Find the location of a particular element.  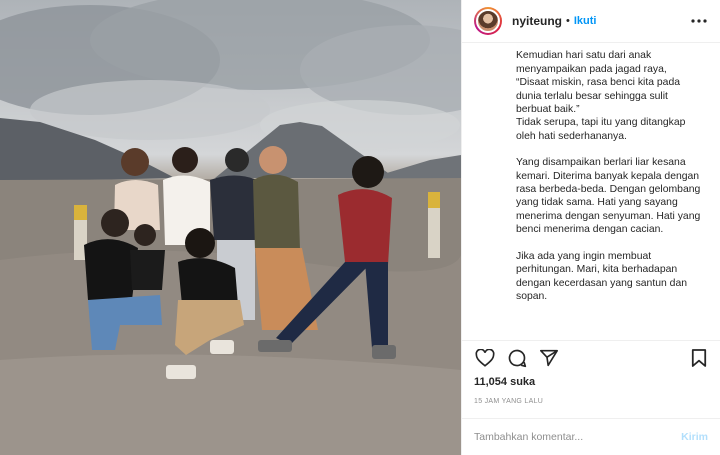

comment-input is located at coordinates (578, 436).